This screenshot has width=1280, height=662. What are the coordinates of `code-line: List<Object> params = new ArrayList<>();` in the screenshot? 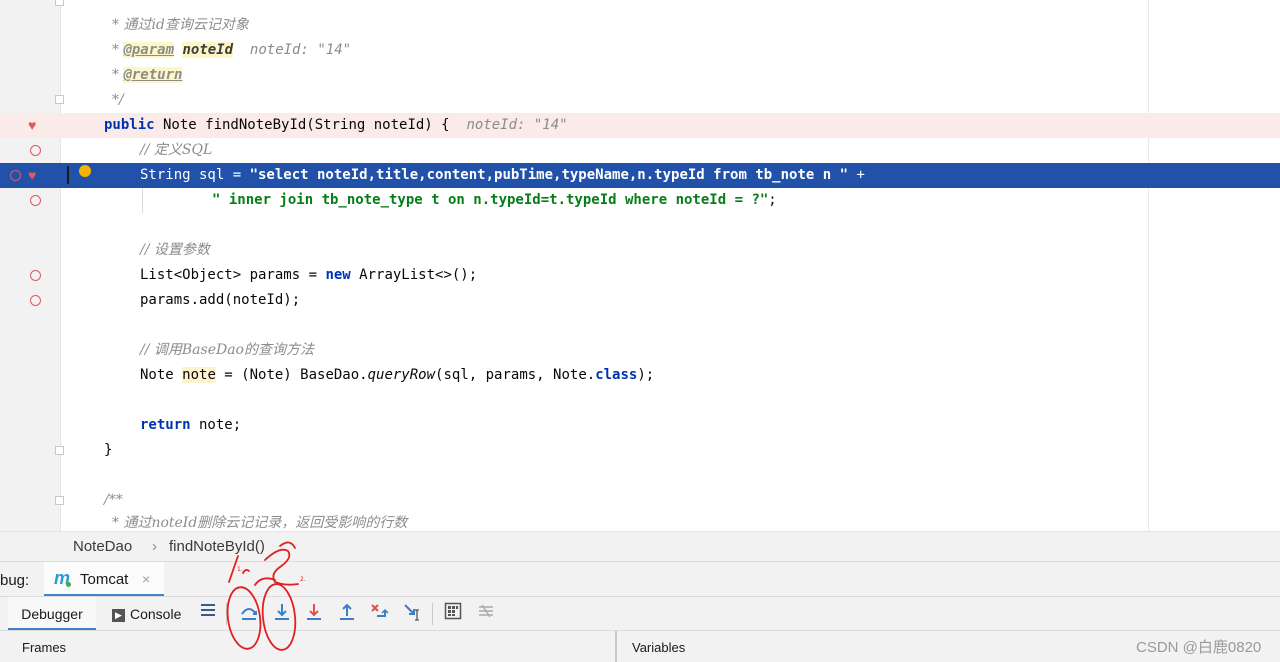 It's located at (640, 275).